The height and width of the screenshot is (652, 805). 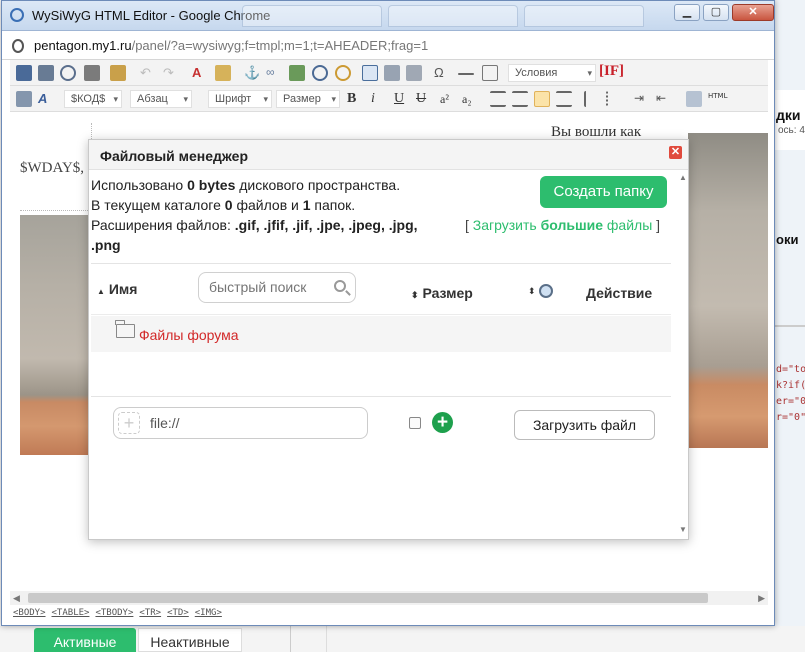 I want to click on upload-file-button: Загрузить файл, so click(x=584, y=425).